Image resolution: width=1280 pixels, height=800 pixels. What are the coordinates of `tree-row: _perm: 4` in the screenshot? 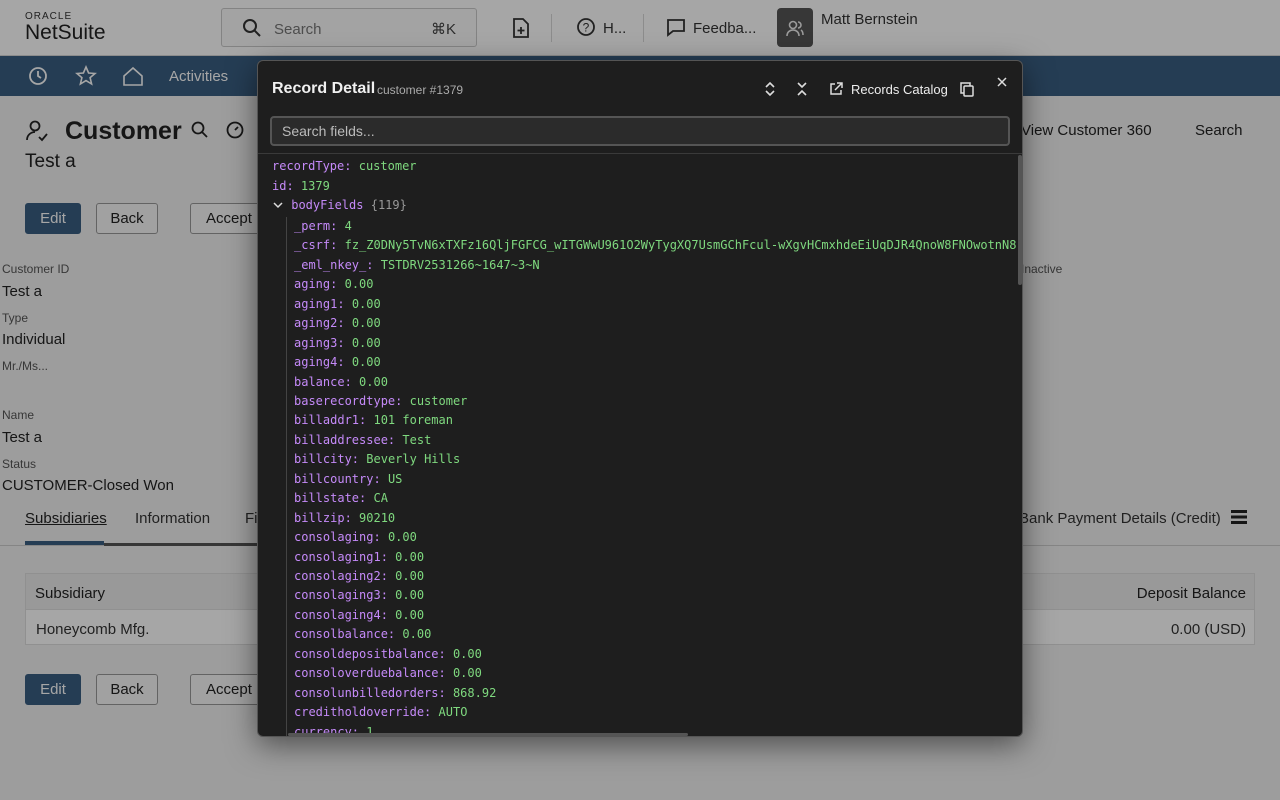 It's located at (323, 226).